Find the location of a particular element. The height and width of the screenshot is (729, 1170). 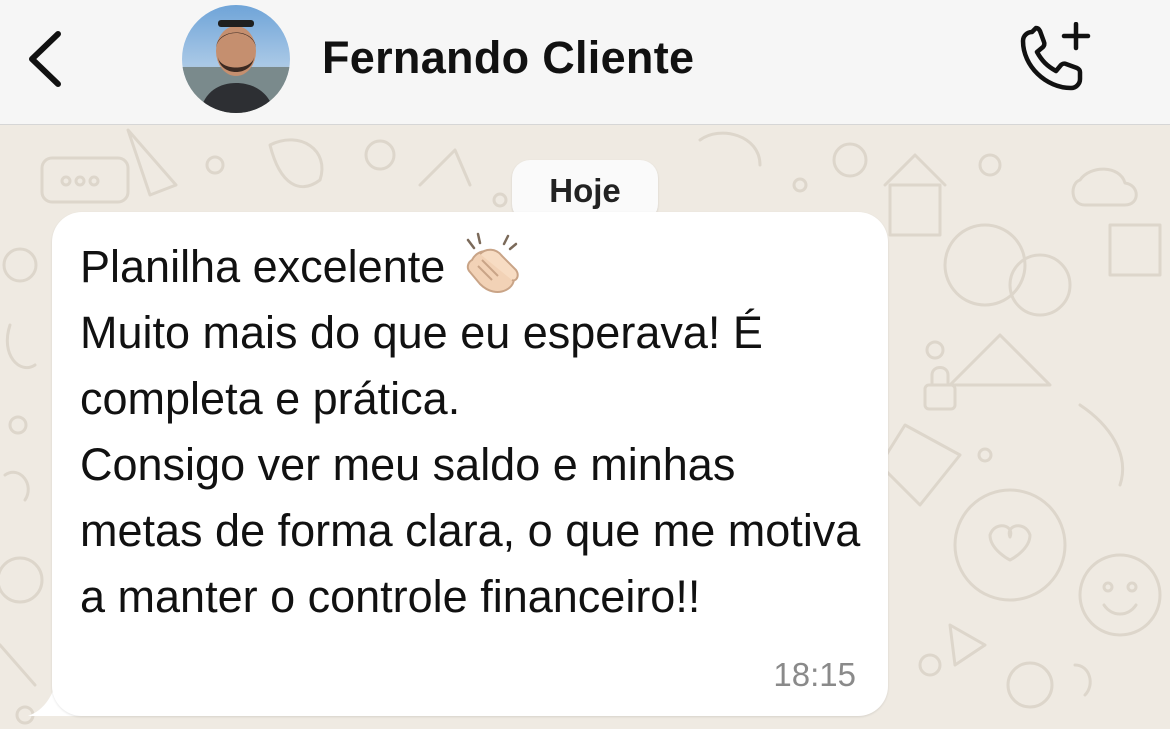

add-call-button is located at coordinates (1056, 57).